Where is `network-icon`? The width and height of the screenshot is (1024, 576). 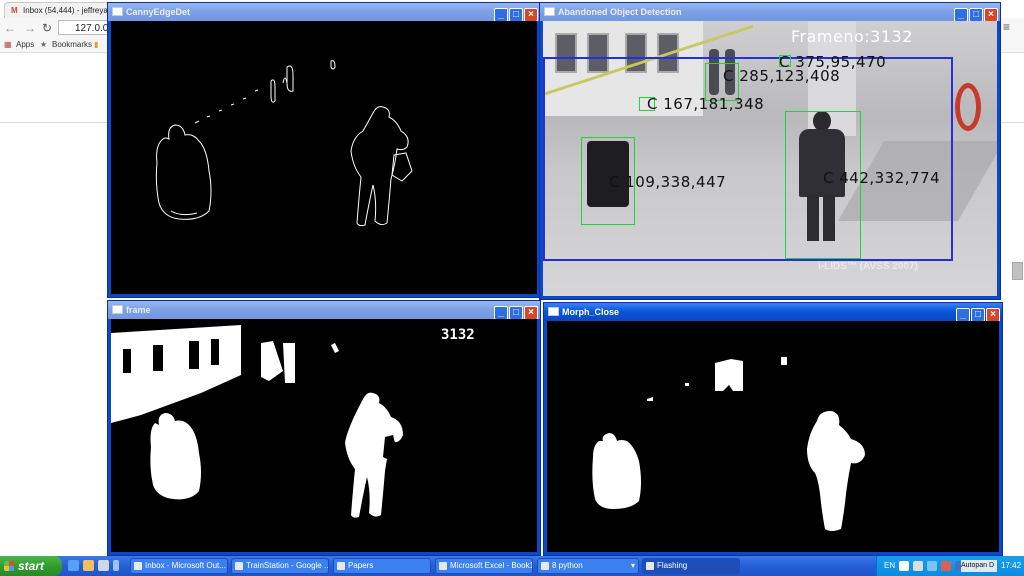
network-icon is located at coordinates (918, 566).